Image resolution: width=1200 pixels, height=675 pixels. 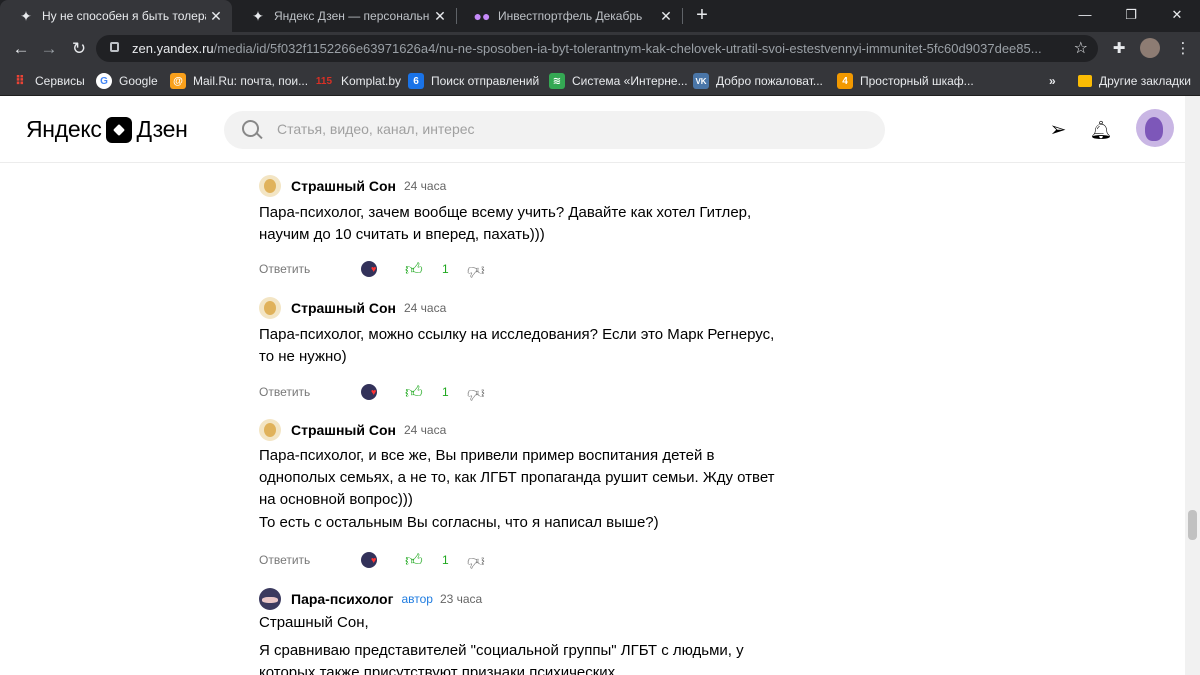 I want to click on send-icon: ➢, so click(x=1058, y=130).